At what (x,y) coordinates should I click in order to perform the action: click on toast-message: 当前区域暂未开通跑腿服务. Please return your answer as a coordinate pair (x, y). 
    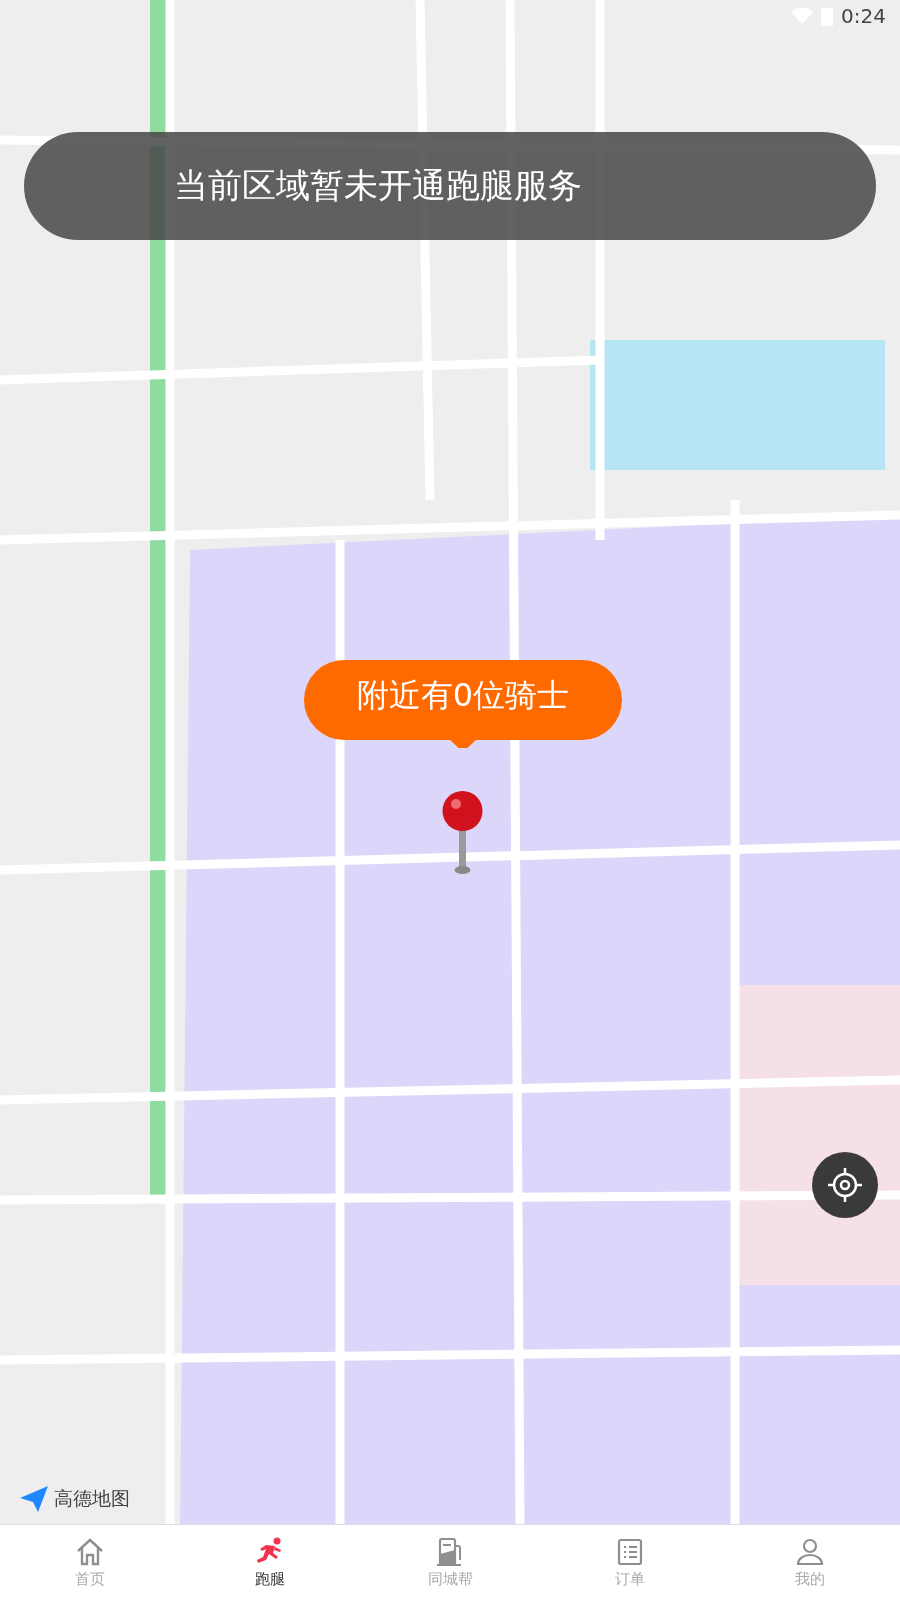
    Looking at the image, I should click on (450, 186).